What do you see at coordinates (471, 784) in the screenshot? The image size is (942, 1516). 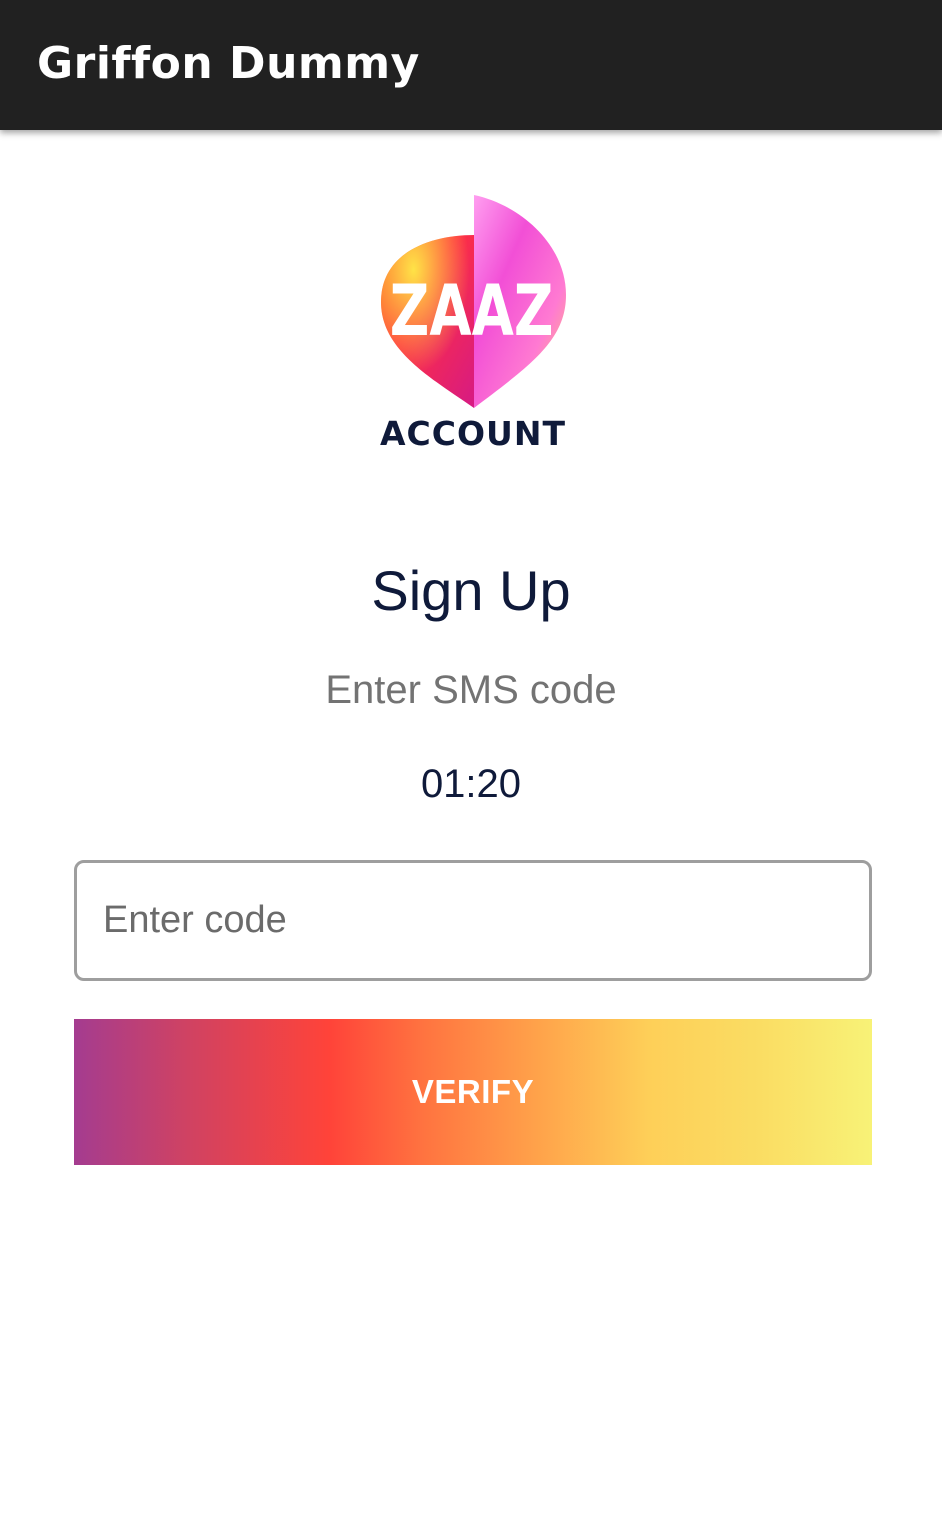 I see `countdown-timer: 01:20` at bounding box center [471, 784].